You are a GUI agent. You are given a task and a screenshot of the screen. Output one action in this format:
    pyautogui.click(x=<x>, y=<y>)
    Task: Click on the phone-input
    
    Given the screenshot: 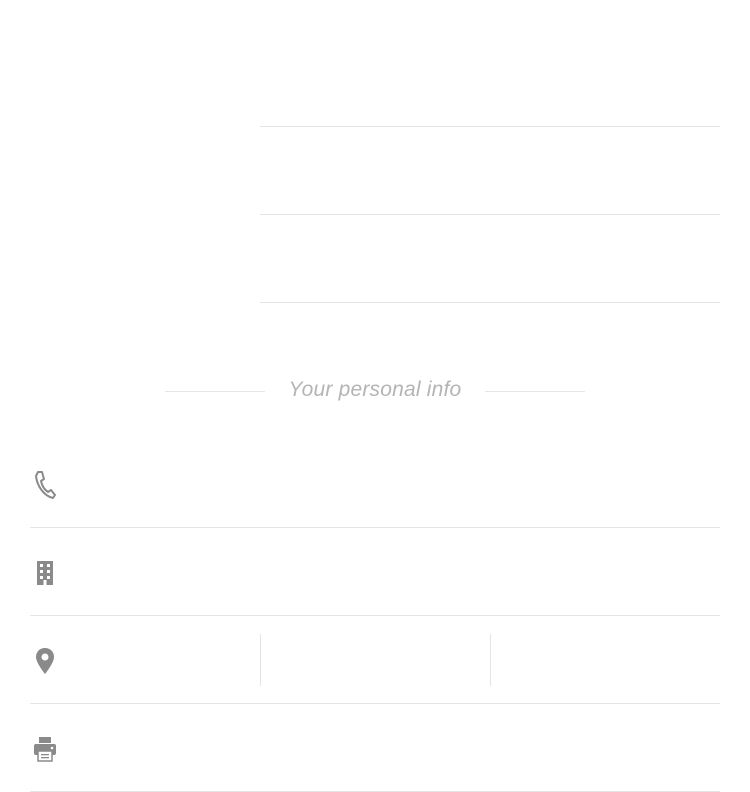 What is the action you would take?
    pyautogui.click(x=400, y=484)
    